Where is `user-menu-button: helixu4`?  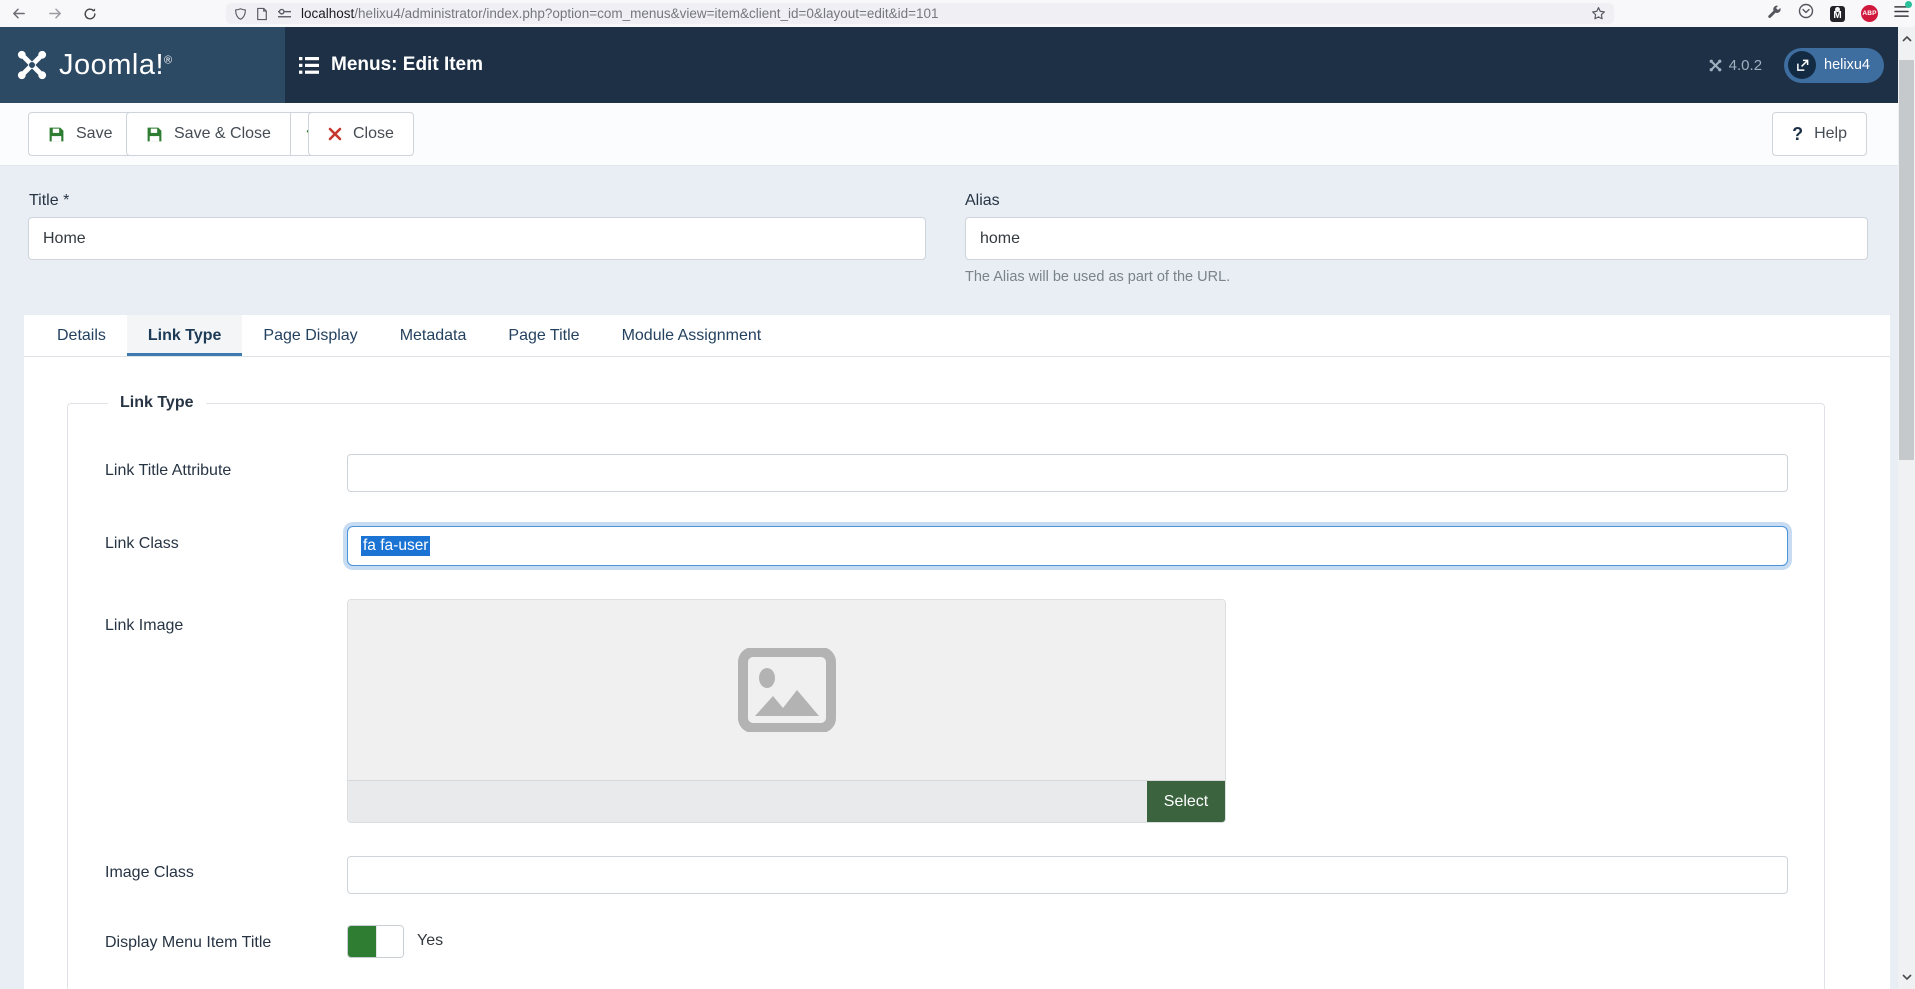
user-menu-button: helixu4 is located at coordinates (1834, 65).